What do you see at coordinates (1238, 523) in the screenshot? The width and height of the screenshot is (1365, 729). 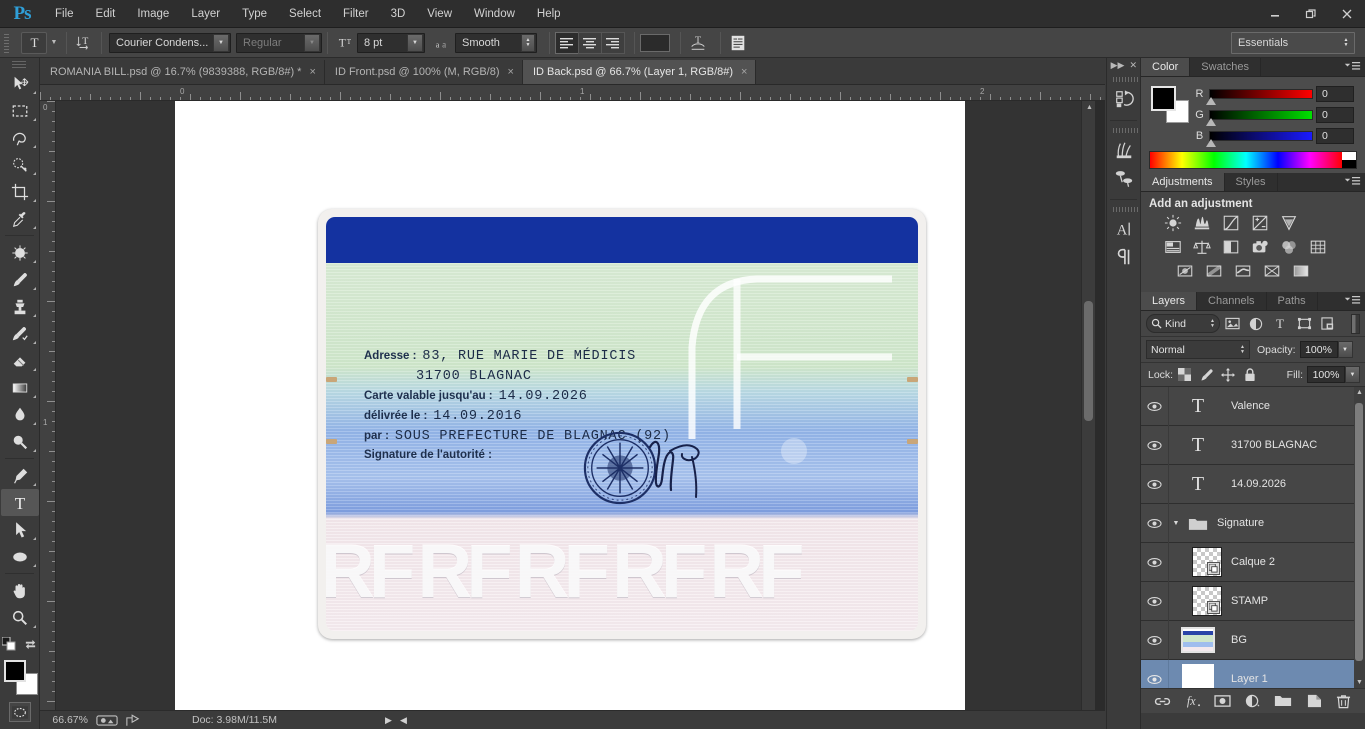 I see `layer-name: Signature` at bounding box center [1238, 523].